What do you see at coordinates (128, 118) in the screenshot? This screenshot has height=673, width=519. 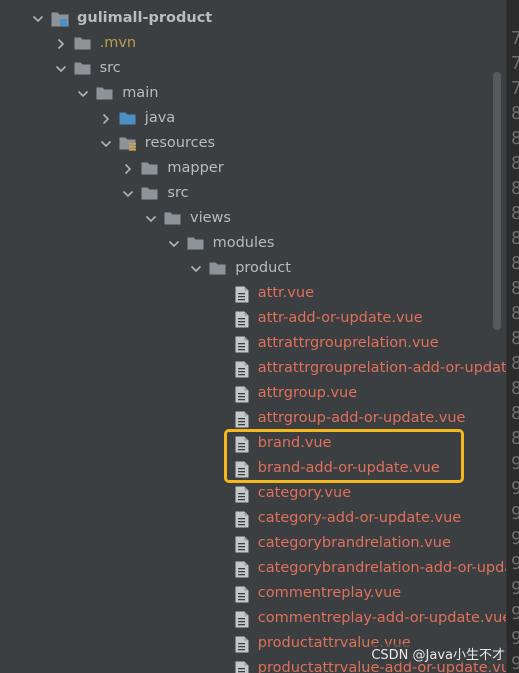 I see `source-folder-icon` at bounding box center [128, 118].